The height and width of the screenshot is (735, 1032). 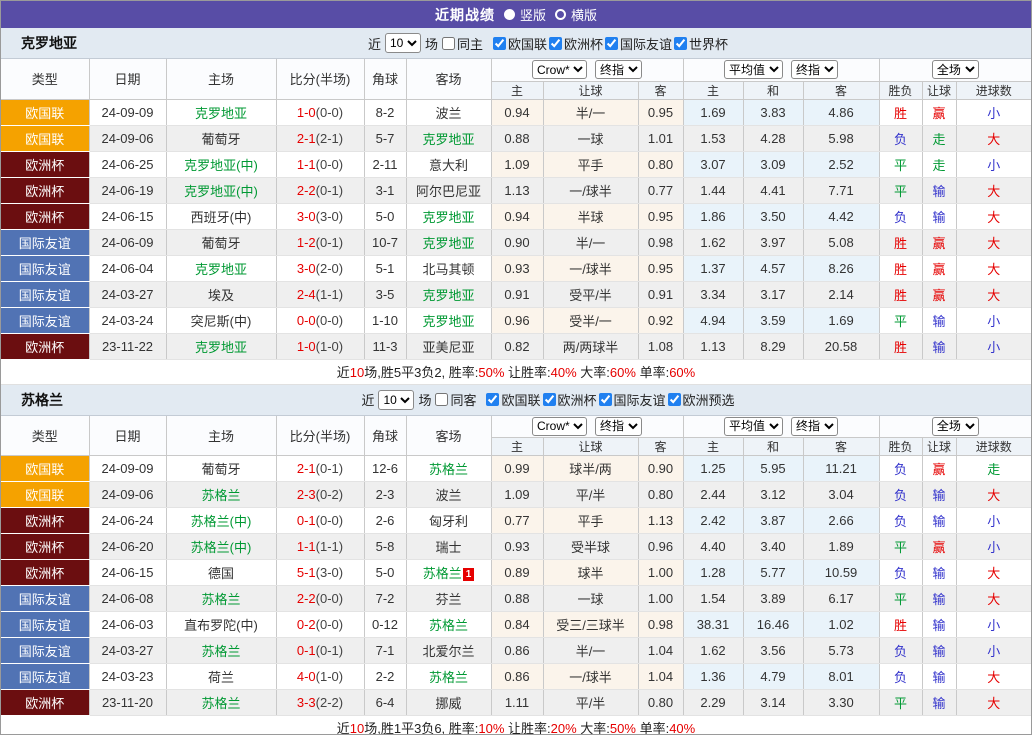 What do you see at coordinates (464, 14) in the screenshot?
I see `panel-title: 近期战绩` at bounding box center [464, 14].